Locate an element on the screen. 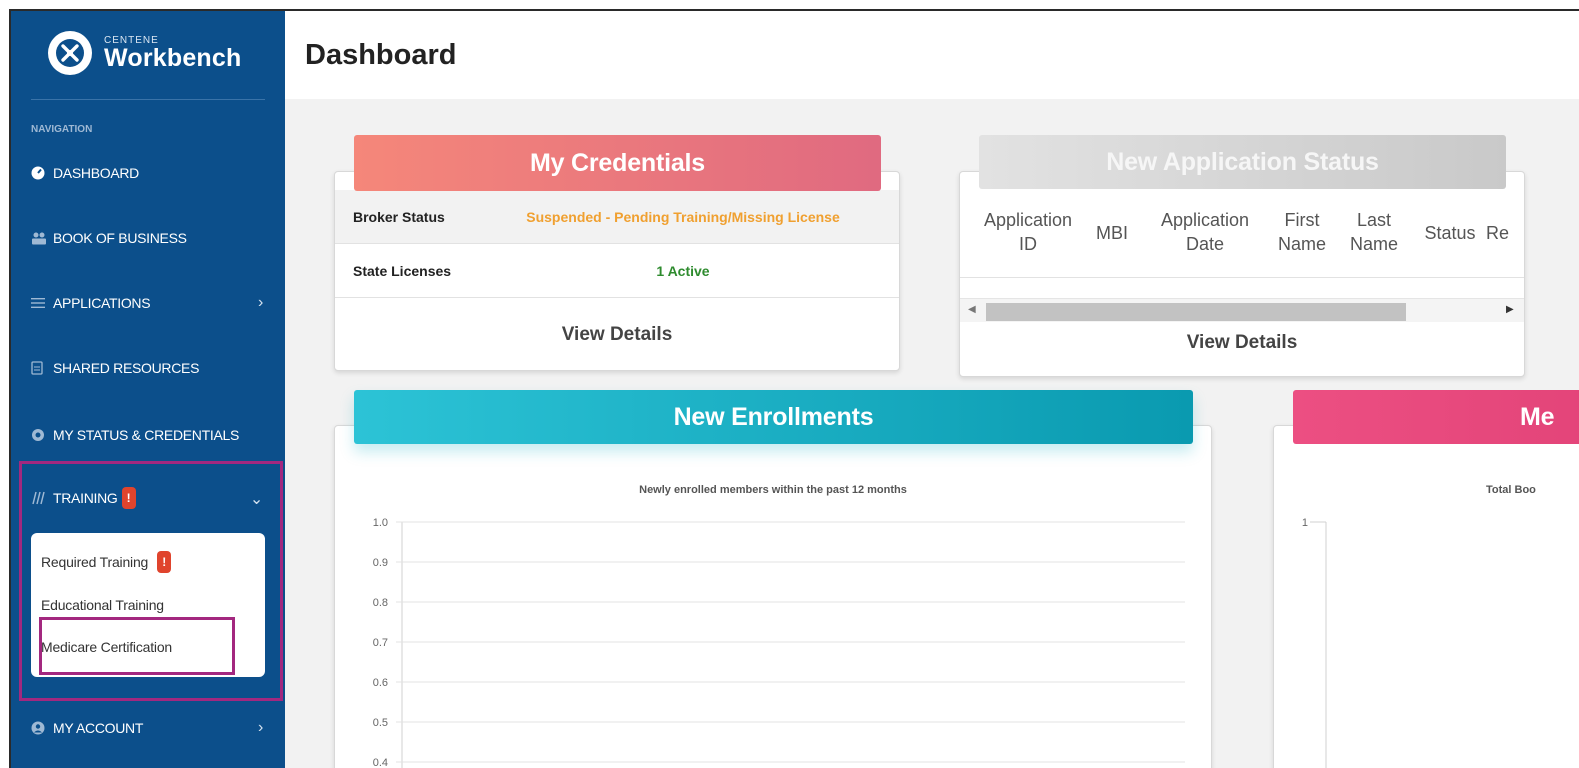  column-header-application-id: Application ID is located at coordinates (1028, 232).